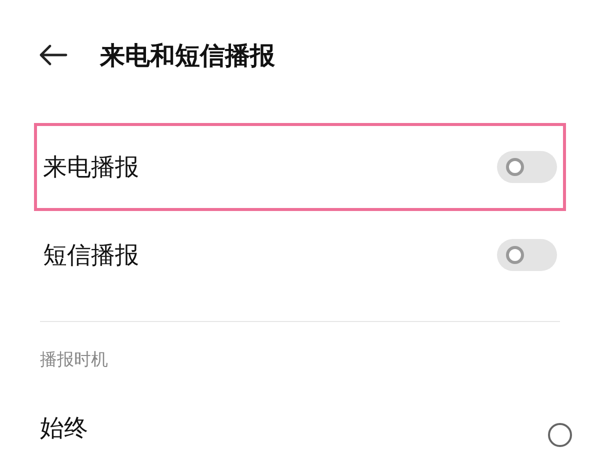 The width and height of the screenshot is (600, 450). Describe the element at coordinates (560, 435) in the screenshot. I see `radio-button` at that location.